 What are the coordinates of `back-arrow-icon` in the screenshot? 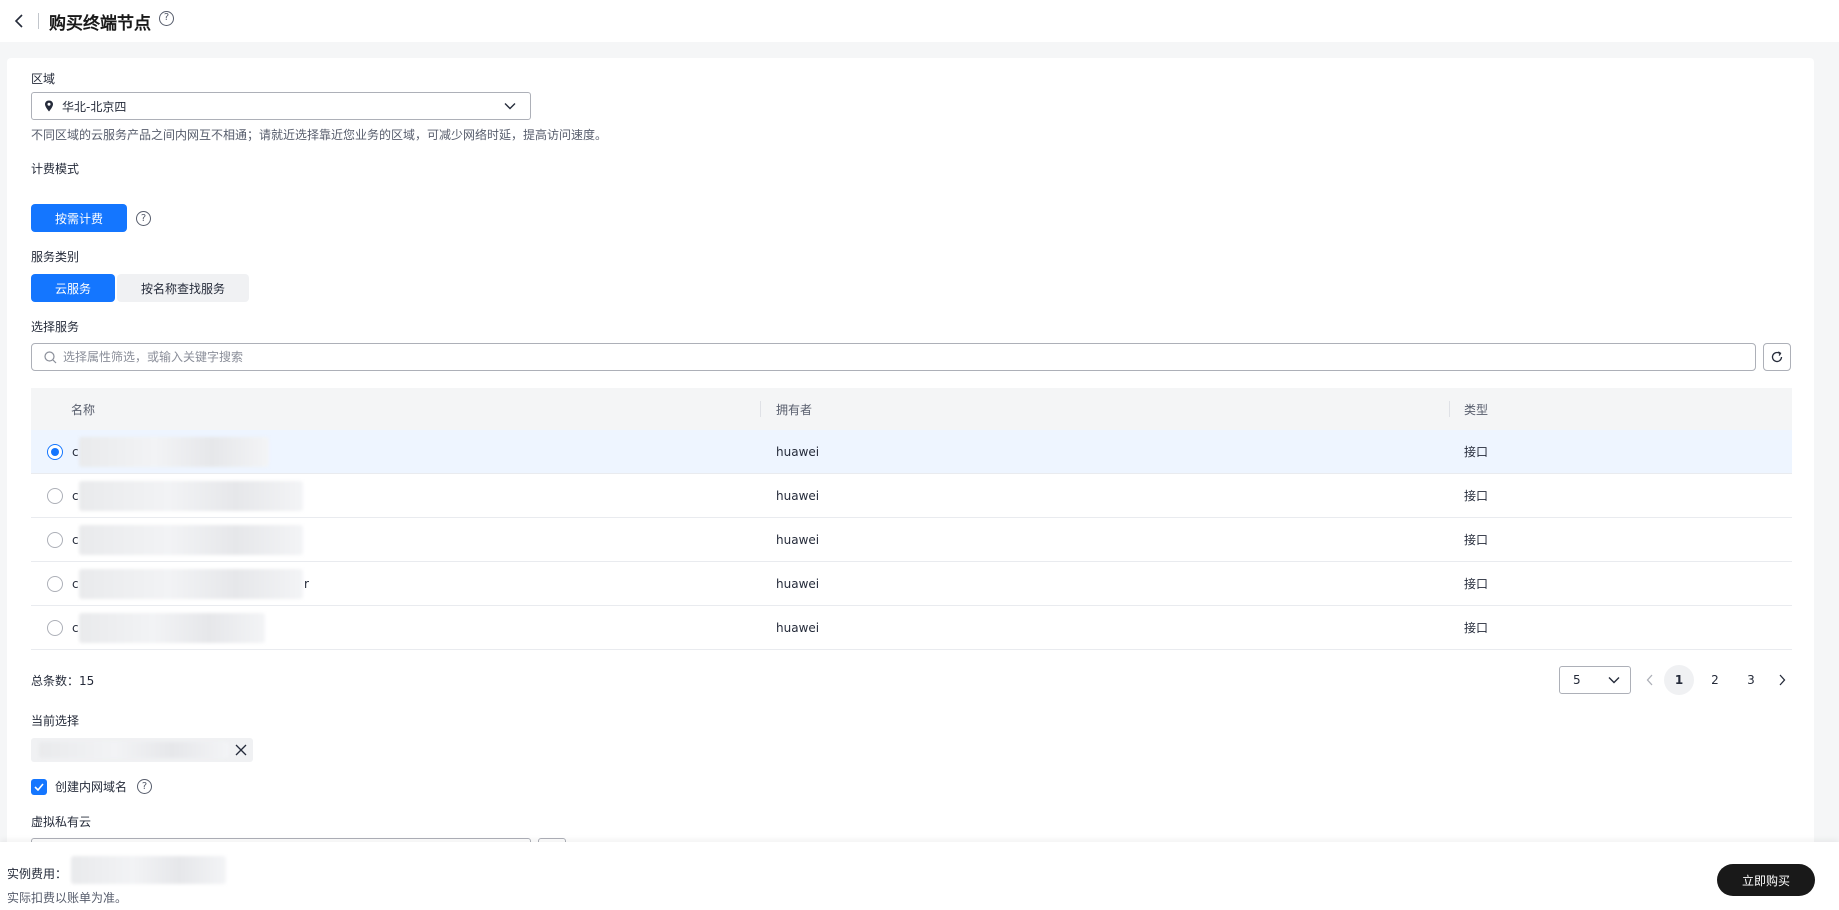 It's located at (19, 21).